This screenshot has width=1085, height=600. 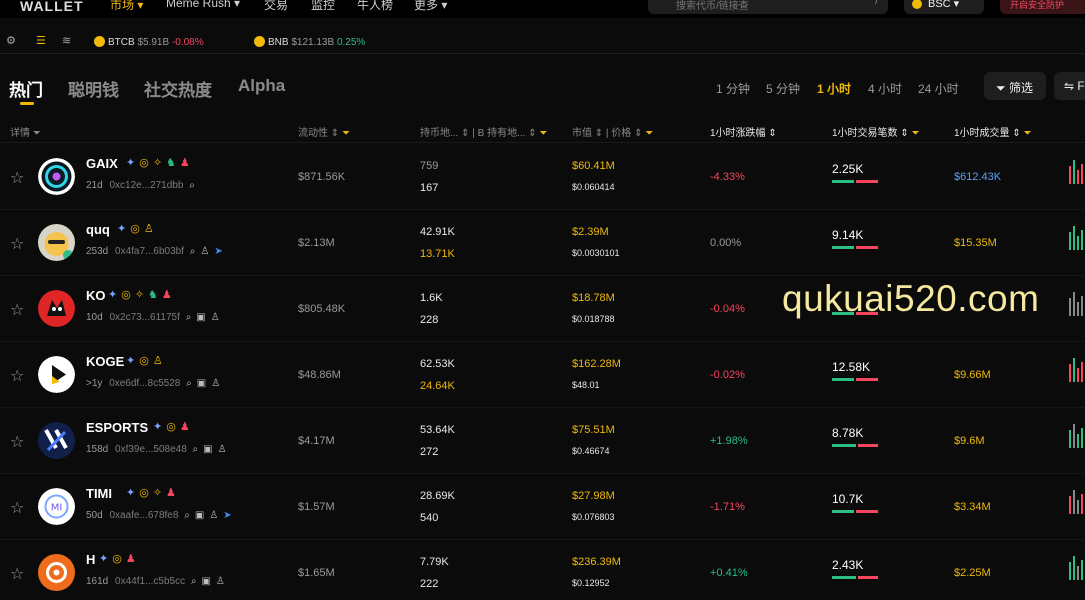 I want to click on timeframe-5m: 5 分钟, so click(x=783, y=88).